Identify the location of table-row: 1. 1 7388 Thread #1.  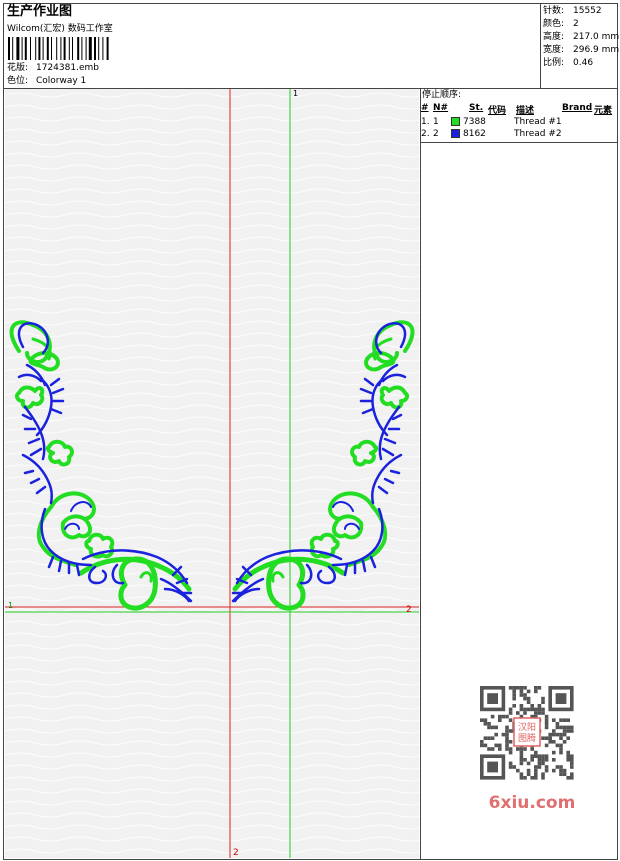
(519, 121).